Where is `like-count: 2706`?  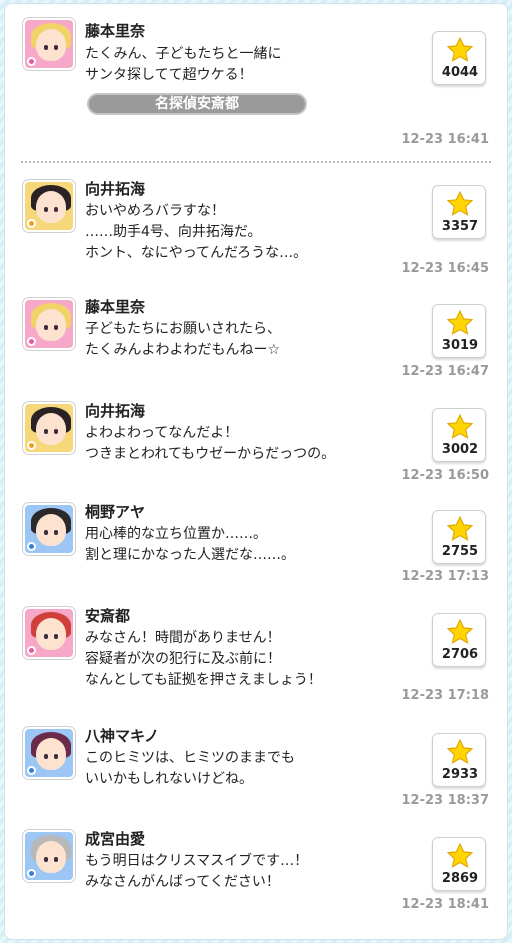 like-count: 2706 is located at coordinates (460, 654).